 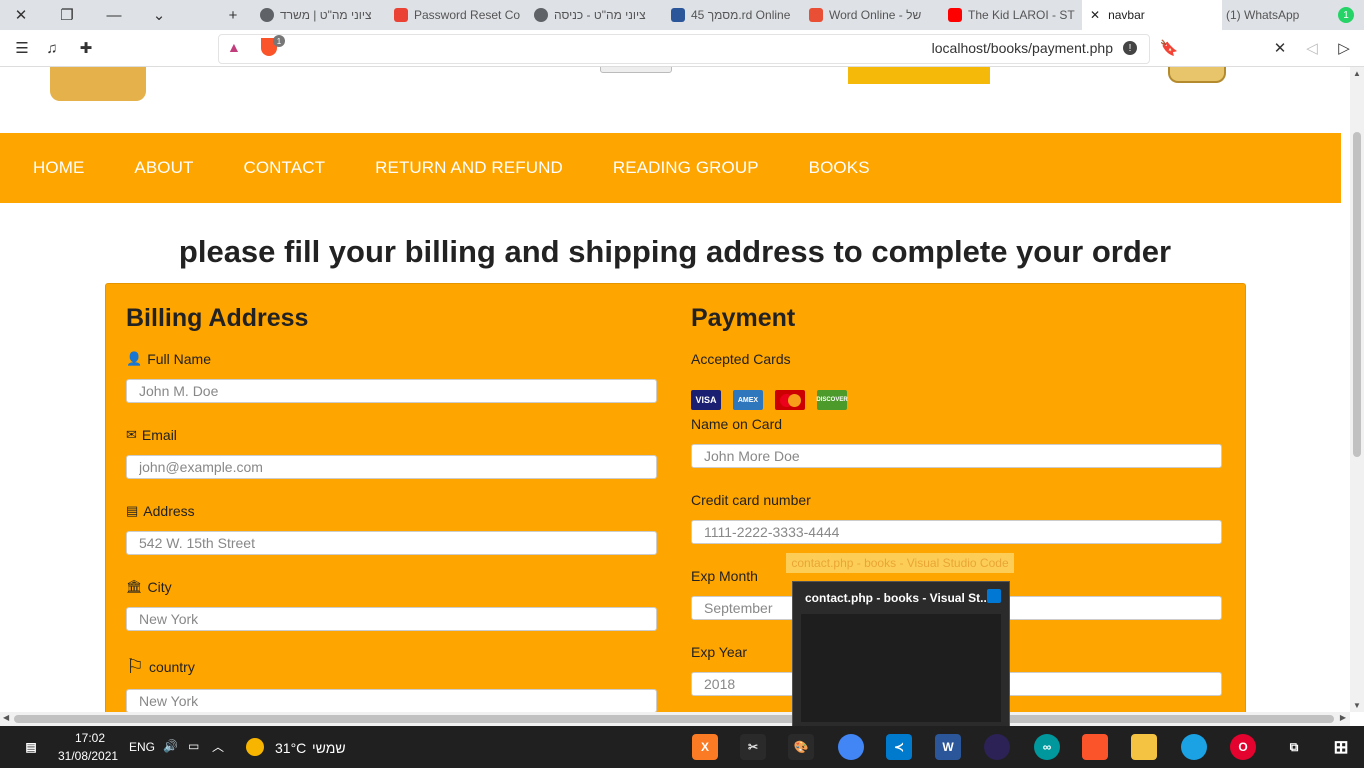 What do you see at coordinates (1312, 48) in the screenshot?
I see `back-icon: ◁` at bounding box center [1312, 48].